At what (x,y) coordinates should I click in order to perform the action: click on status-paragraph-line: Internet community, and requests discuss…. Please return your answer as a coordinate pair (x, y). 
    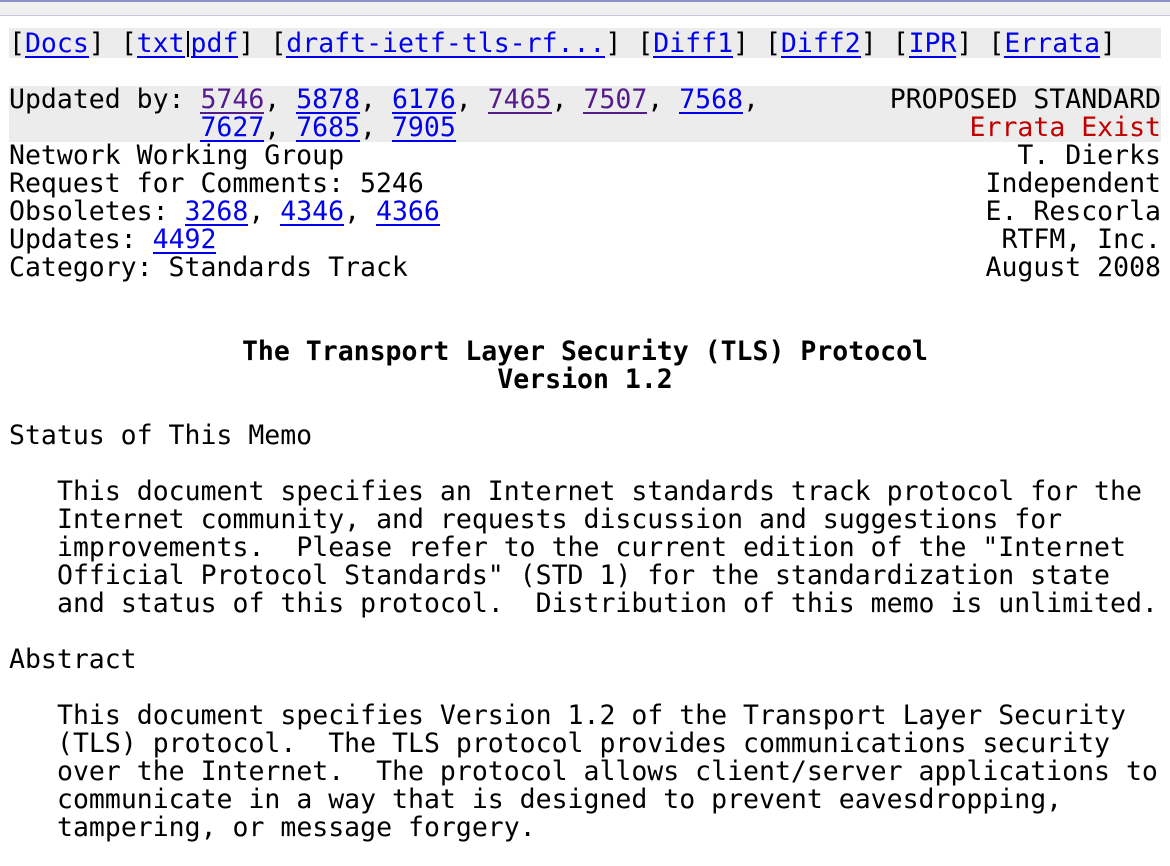
    Looking at the image, I should click on (560, 519).